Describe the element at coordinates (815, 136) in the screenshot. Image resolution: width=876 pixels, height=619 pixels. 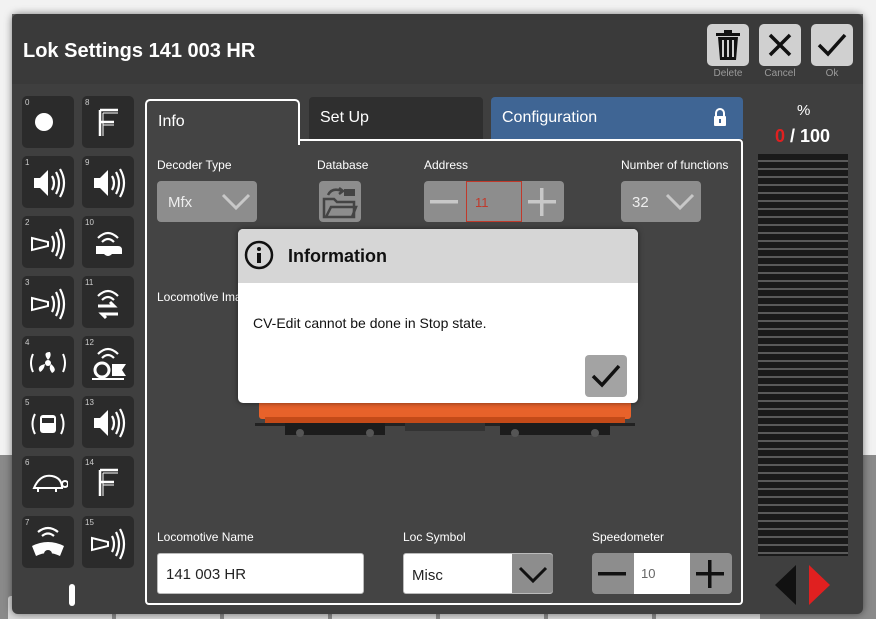
I see `speed-max: 100` at that location.